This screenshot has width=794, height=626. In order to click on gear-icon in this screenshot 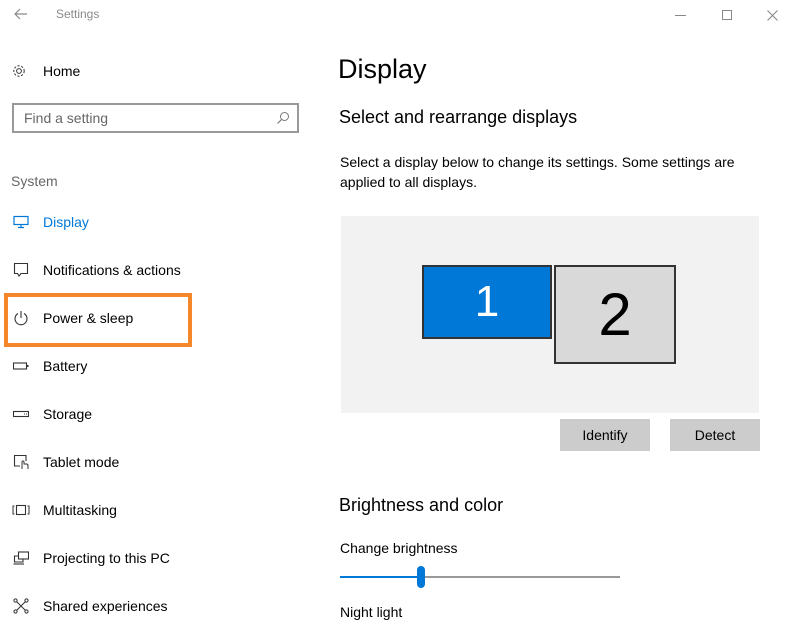, I will do `click(19, 71)`.